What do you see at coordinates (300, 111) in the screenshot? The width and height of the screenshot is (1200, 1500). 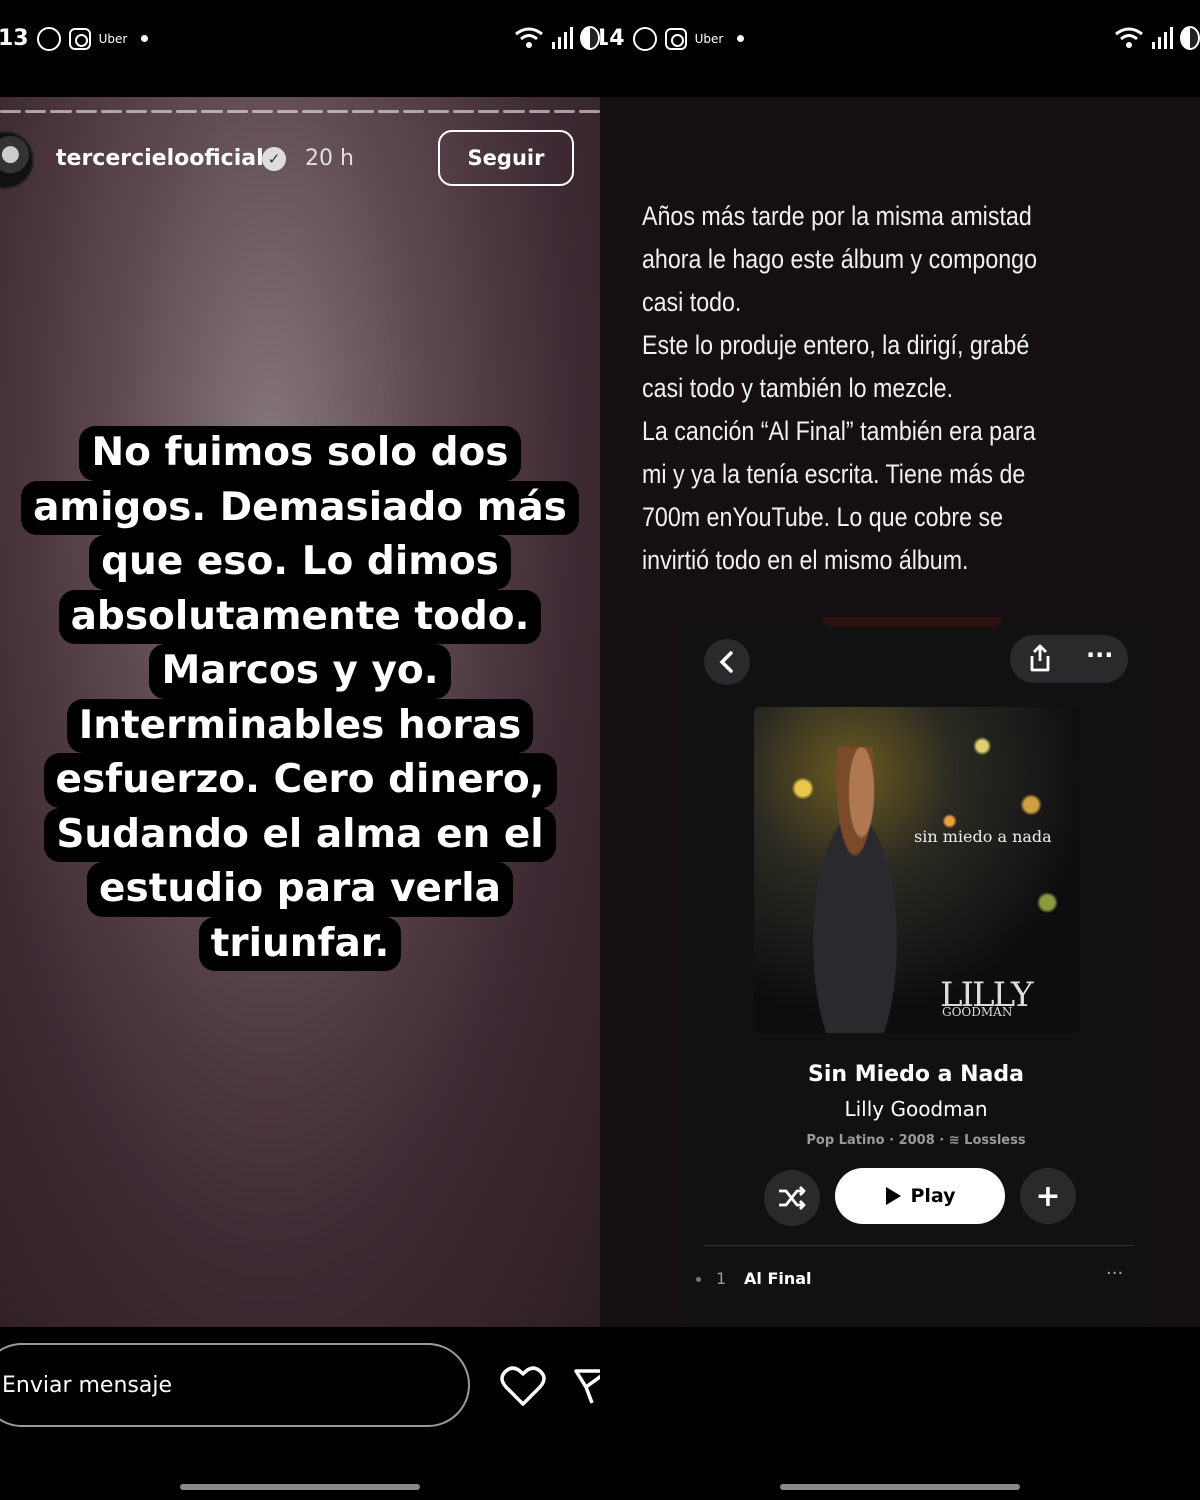 I see `story-progress-bar` at bounding box center [300, 111].